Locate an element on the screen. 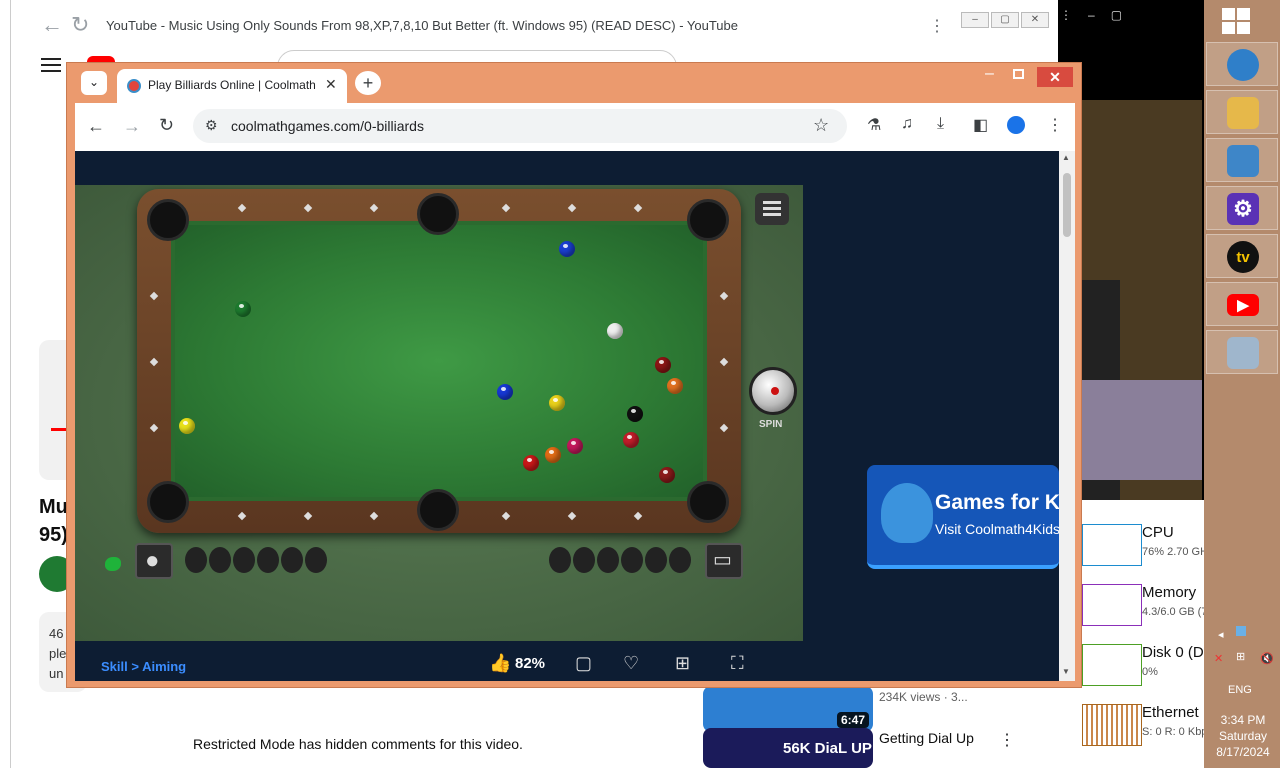 The width and height of the screenshot is (1280, 768). scroll-down-icon: ▼ is located at coordinates (1066, 671).